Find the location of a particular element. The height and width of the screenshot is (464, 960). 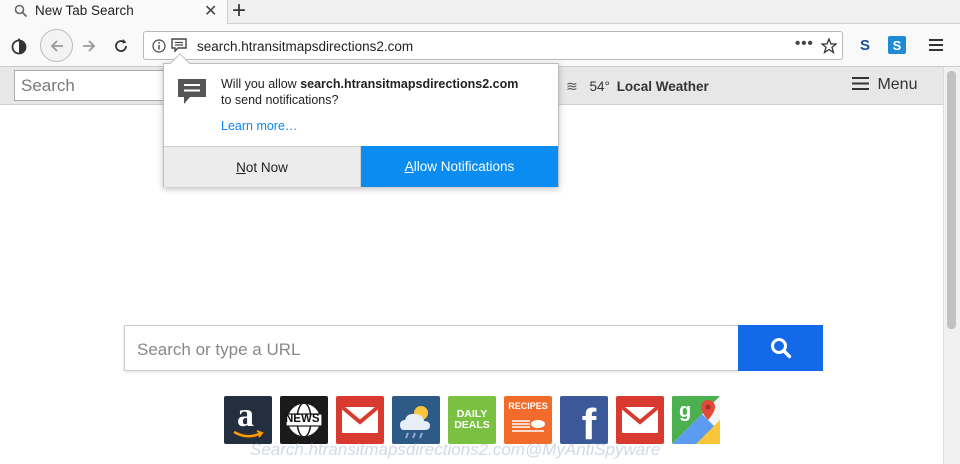

allow-label: llow Notifications is located at coordinates (464, 166).